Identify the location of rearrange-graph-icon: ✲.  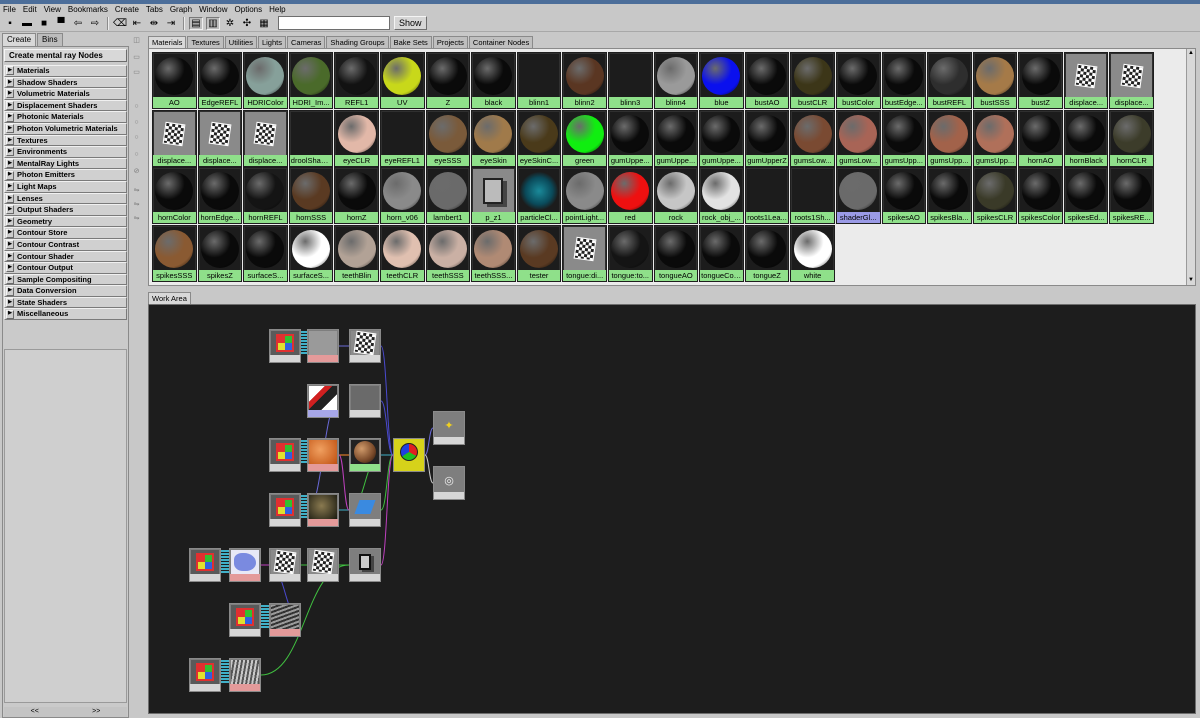
(230, 23).